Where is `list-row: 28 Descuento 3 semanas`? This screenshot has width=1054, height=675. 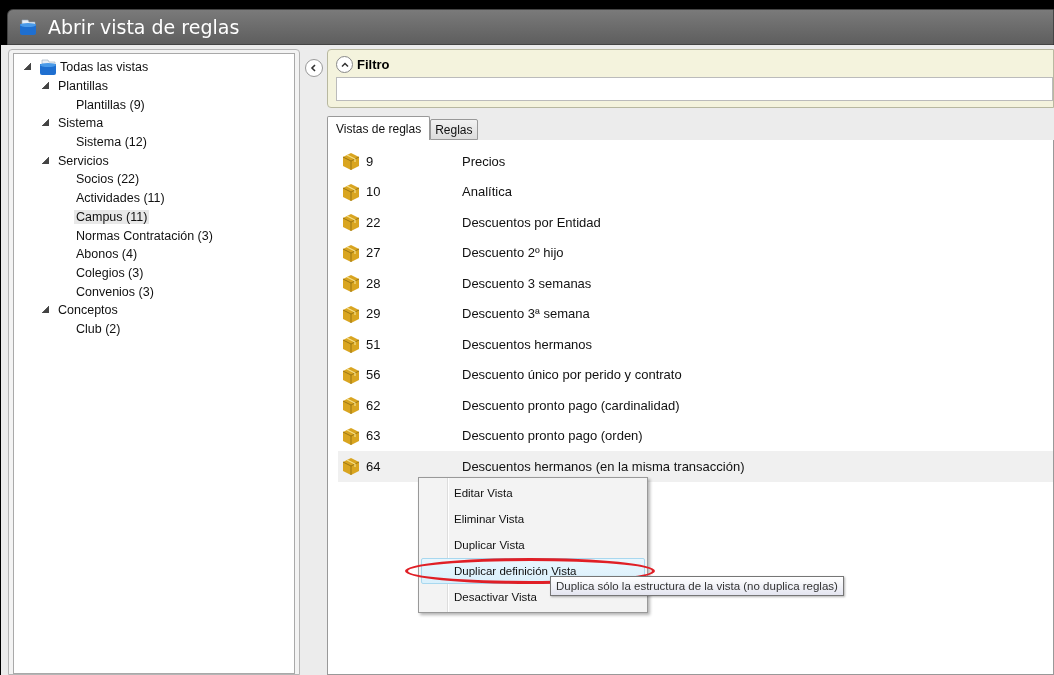 list-row: 28 Descuento 3 semanas is located at coordinates (695, 283).